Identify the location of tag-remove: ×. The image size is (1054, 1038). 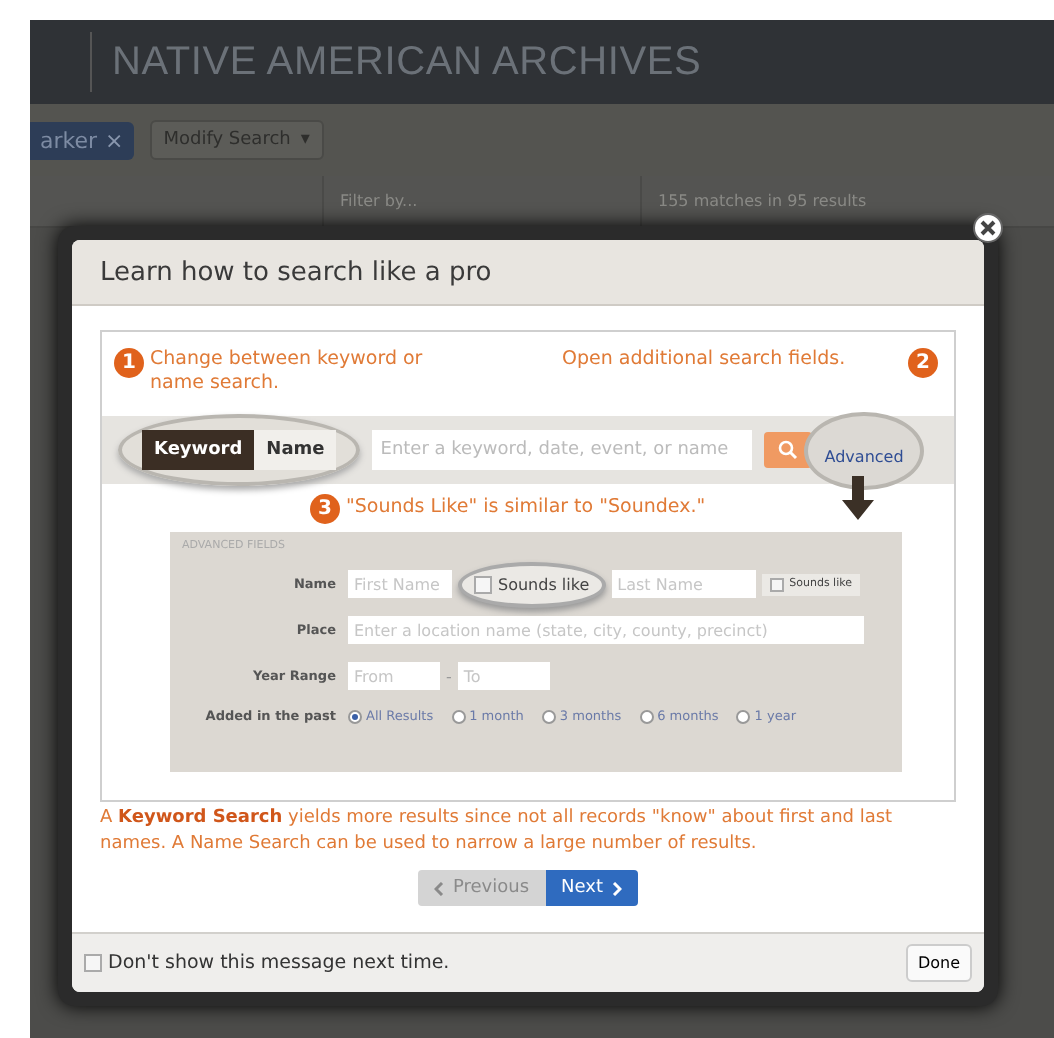
(114, 140).